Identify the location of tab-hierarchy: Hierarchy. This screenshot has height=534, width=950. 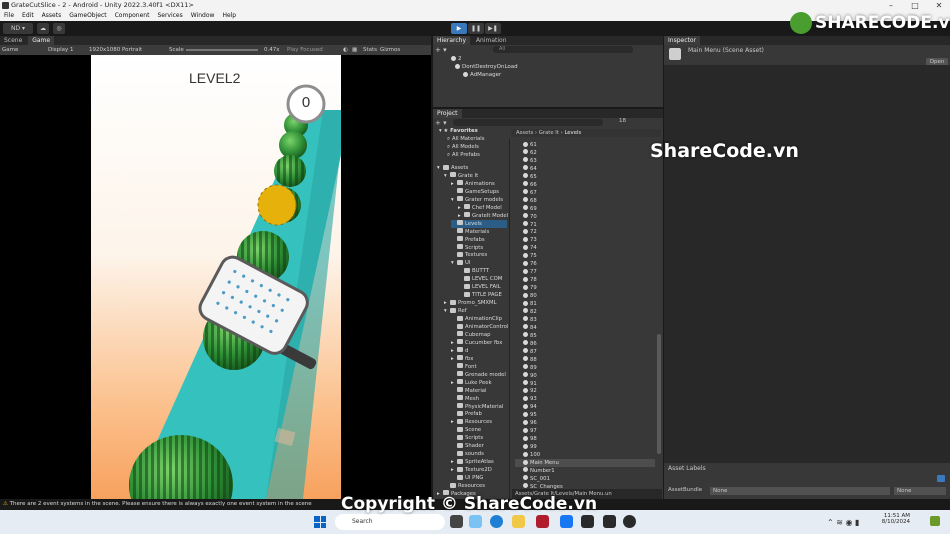
(452, 40).